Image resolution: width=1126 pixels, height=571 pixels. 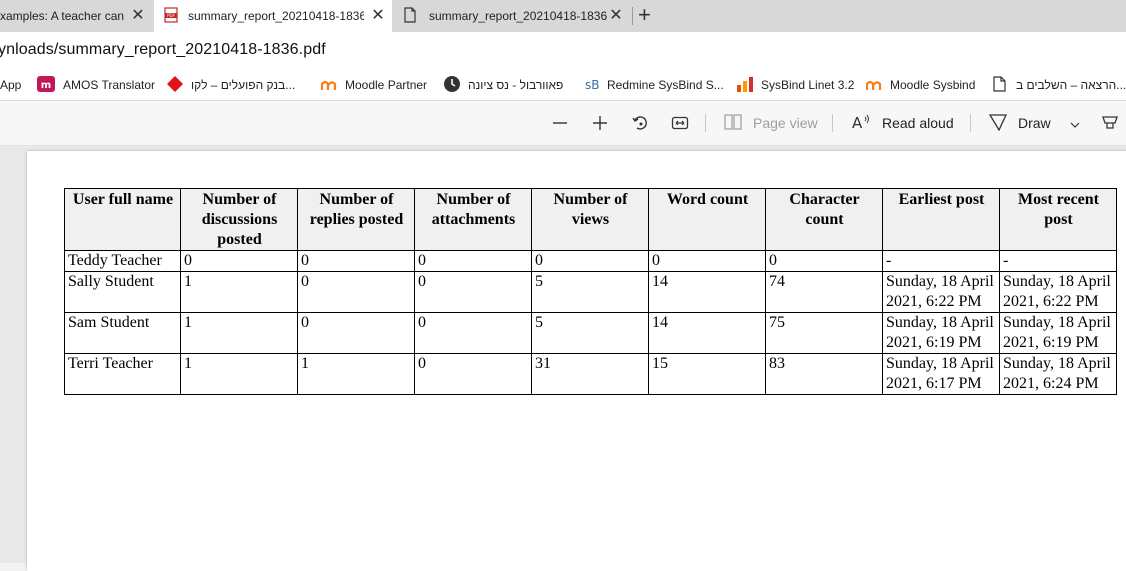 I want to click on address-bar: ynloads/summary_report_20210418-1836.pdf, so click(x=563, y=51).